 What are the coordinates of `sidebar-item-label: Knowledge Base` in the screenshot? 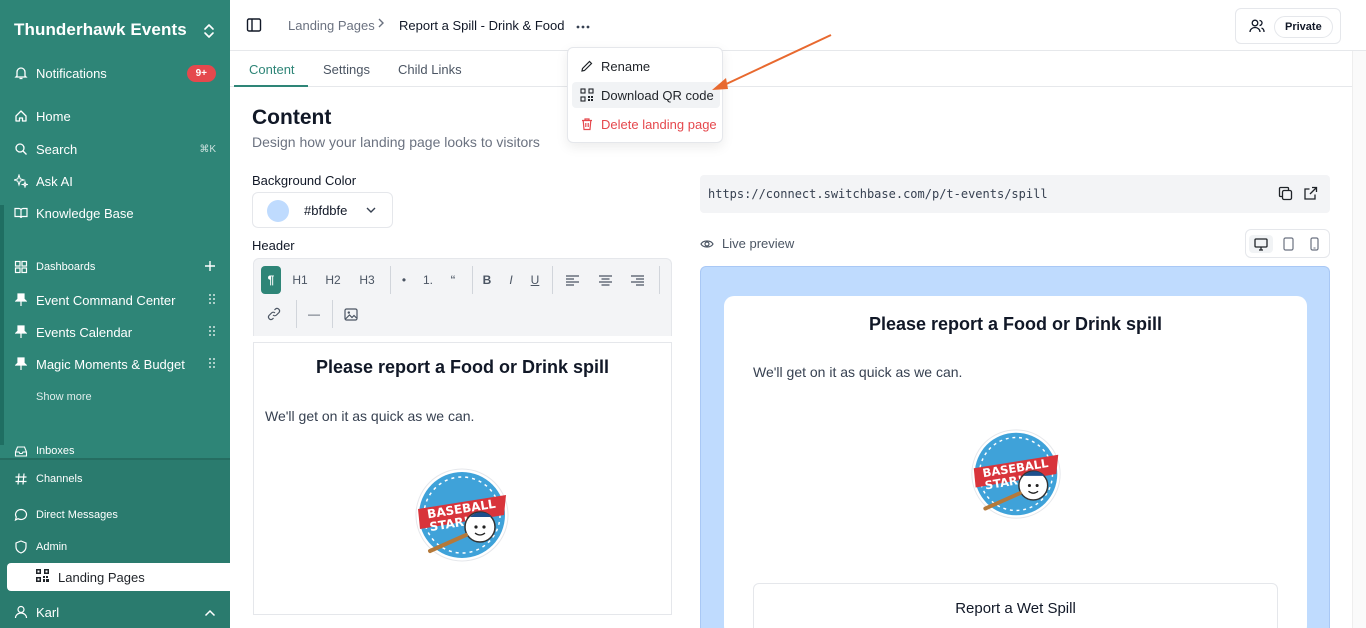 It's located at (85, 213).